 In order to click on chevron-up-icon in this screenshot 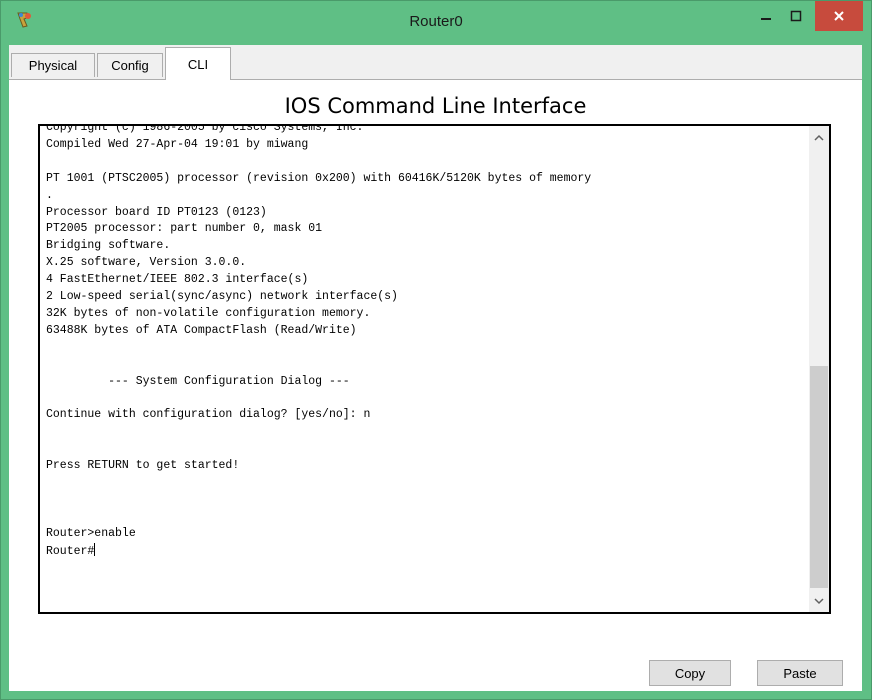, I will do `click(819, 137)`.